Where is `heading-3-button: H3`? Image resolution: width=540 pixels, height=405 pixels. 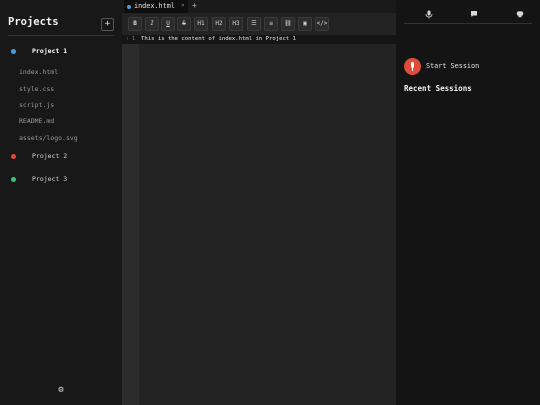 heading-3-button: H3 is located at coordinates (236, 24).